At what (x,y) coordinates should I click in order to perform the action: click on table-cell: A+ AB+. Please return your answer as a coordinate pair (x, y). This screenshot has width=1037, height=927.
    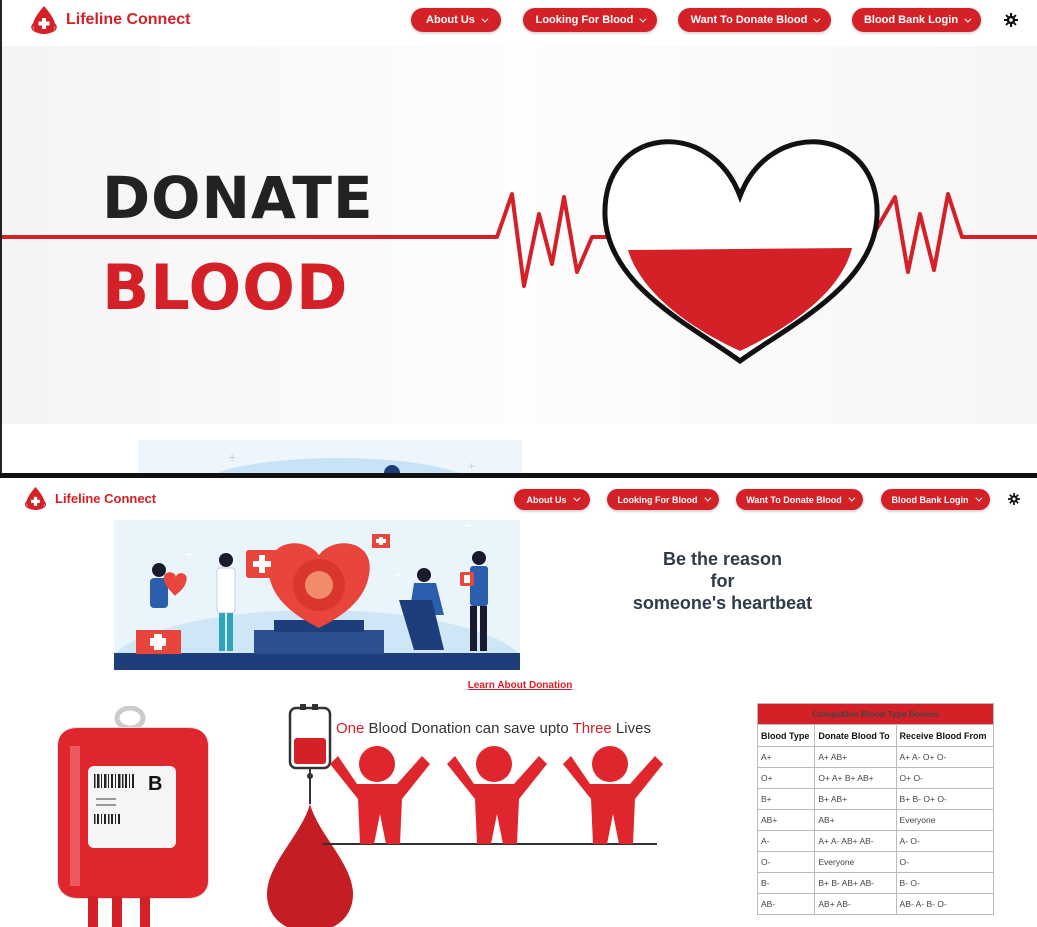
    Looking at the image, I should click on (855, 757).